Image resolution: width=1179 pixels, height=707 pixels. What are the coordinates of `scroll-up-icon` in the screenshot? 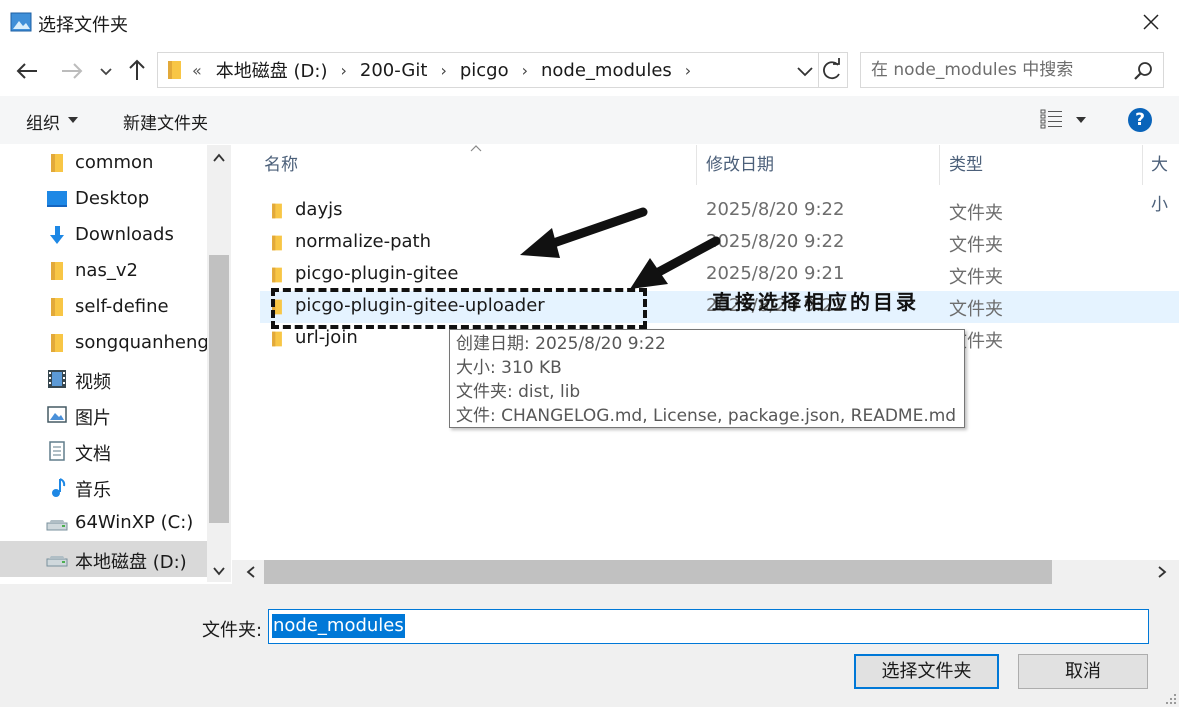 It's located at (219, 158).